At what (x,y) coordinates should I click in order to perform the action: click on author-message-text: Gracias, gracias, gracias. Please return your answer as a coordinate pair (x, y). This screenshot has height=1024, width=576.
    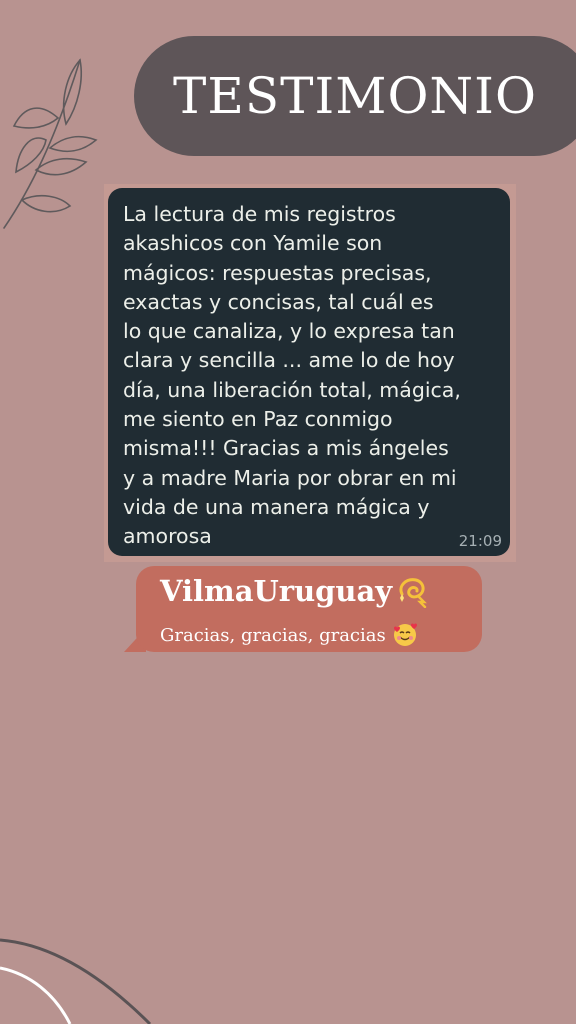
    Looking at the image, I should click on (273, 635).